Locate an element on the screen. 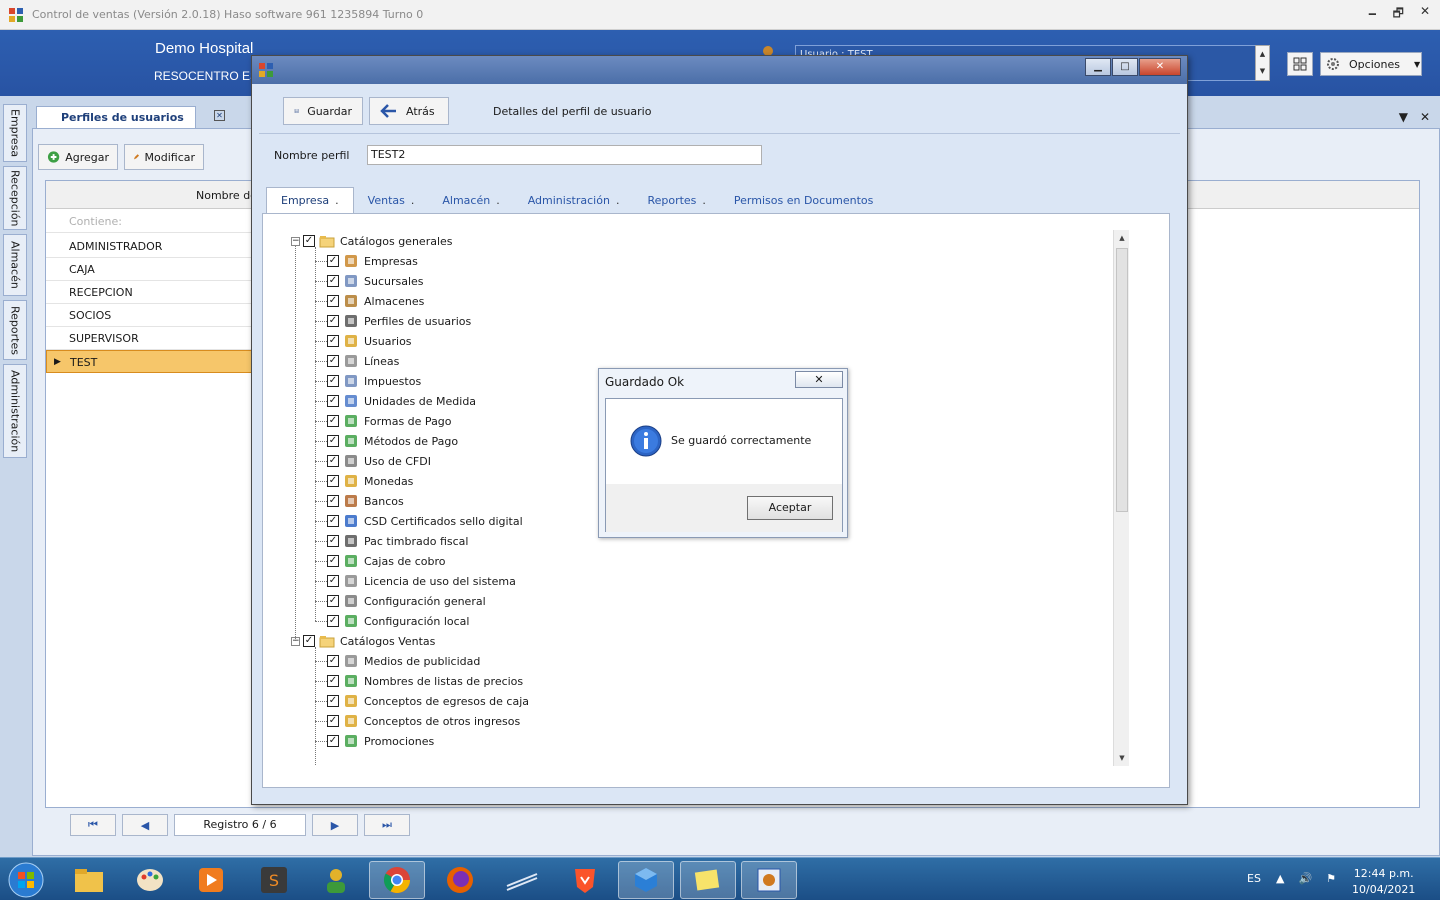  tree-item: ✓ Monedas is located at coordinates (370, 481).